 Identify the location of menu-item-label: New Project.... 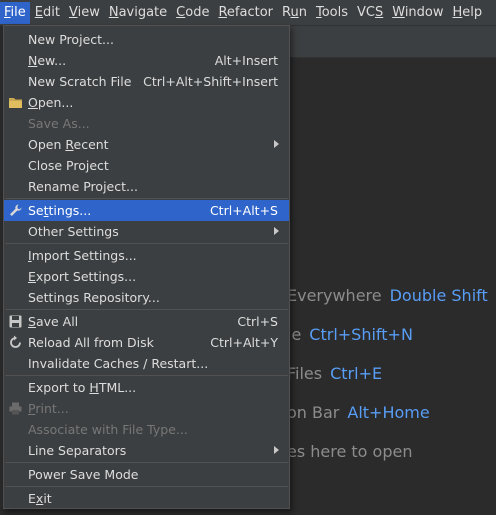
(71, 39).